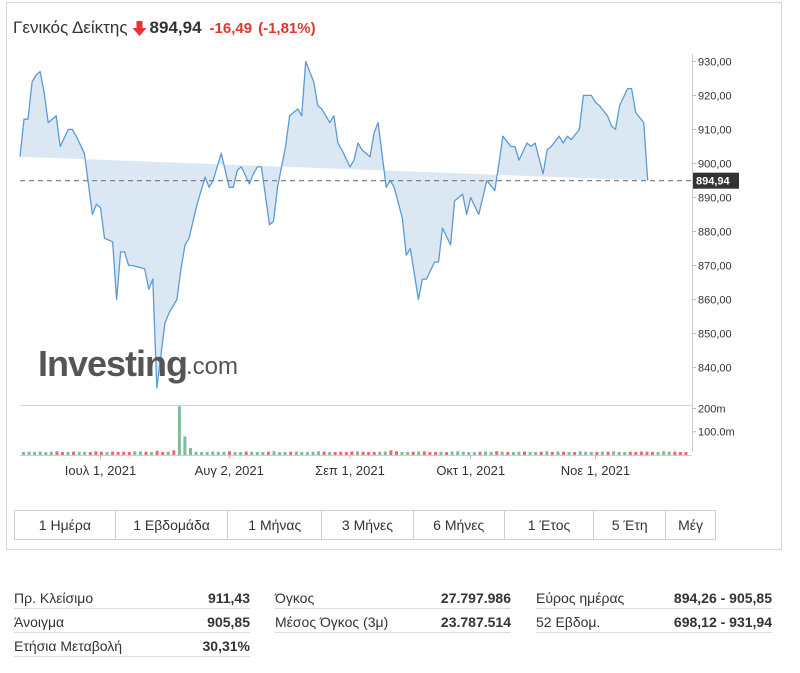  What do you see at coordinates (459, 525) in the screenshot?
I see `range-button: 6 Μήνες` at bounding box center [459, 525].